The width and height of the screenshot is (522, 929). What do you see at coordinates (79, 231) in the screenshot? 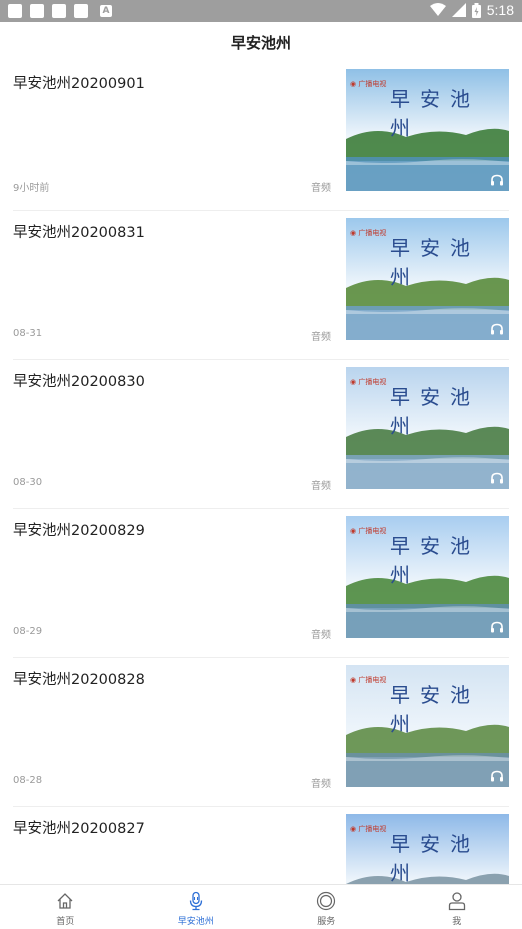
I see `item-title: 早安池州20200831` at bounding box center [79, 231].